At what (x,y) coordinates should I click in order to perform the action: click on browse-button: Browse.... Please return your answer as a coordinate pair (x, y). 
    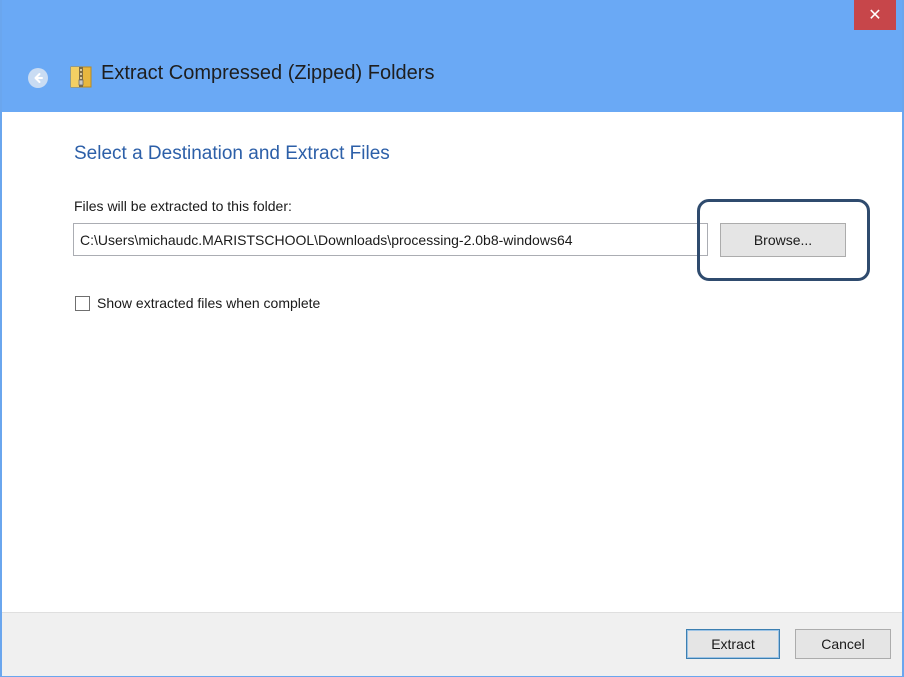
    Looking at the image, I should click on (783, 240).